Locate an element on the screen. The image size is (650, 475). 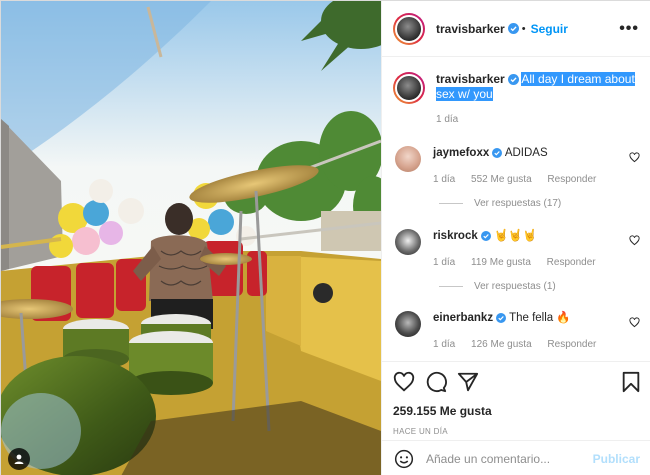
post-actions: 259.155 Me gusta HACE UN DÍA is located at coordinates (516, 398).